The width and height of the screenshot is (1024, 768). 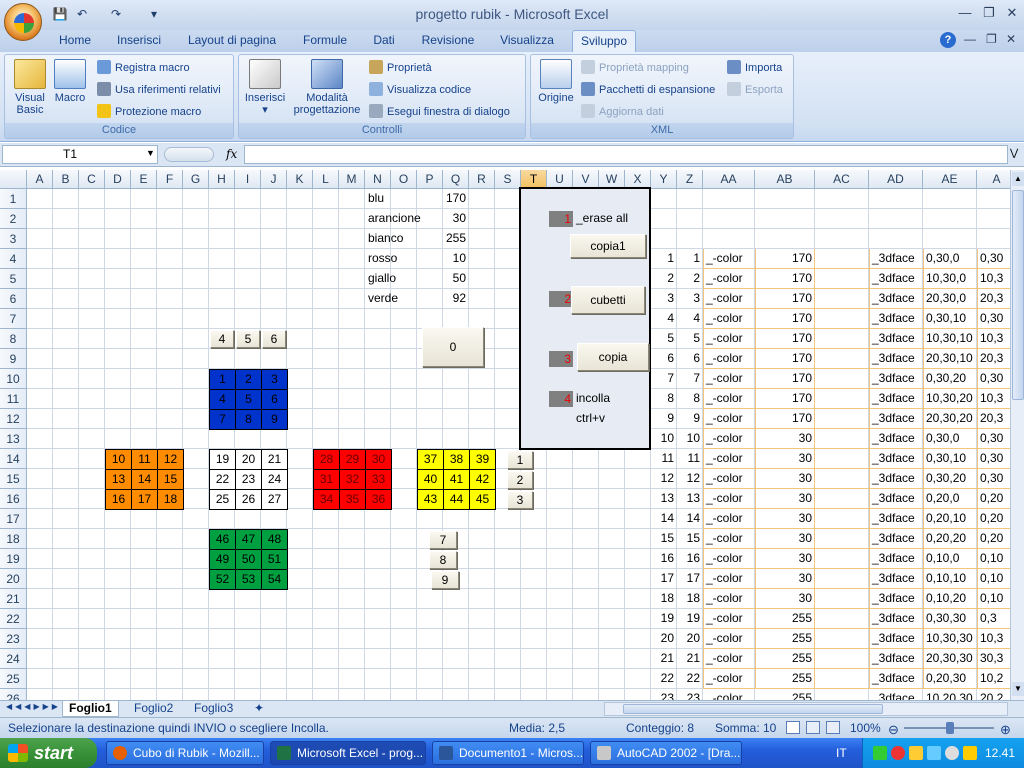 I want to click on facelet-cell: 18, so click(x=170, y=499).